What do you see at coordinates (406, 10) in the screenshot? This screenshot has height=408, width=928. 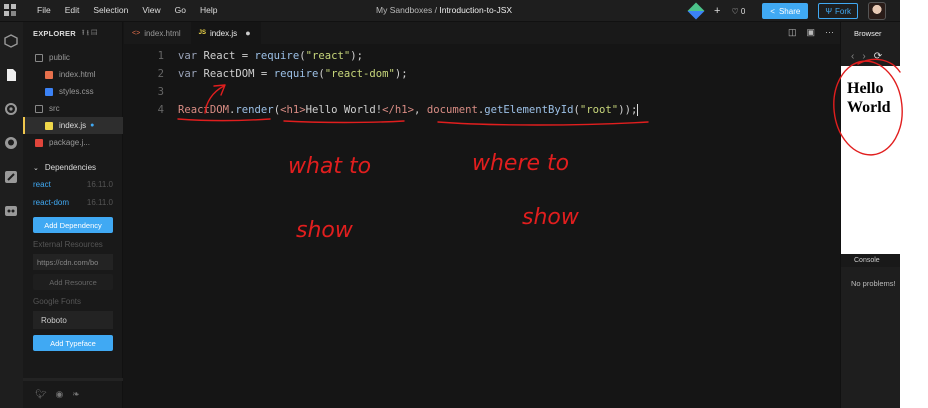 I see `title-prefix: My Sandboxes /` at bounding box center [406, 10].